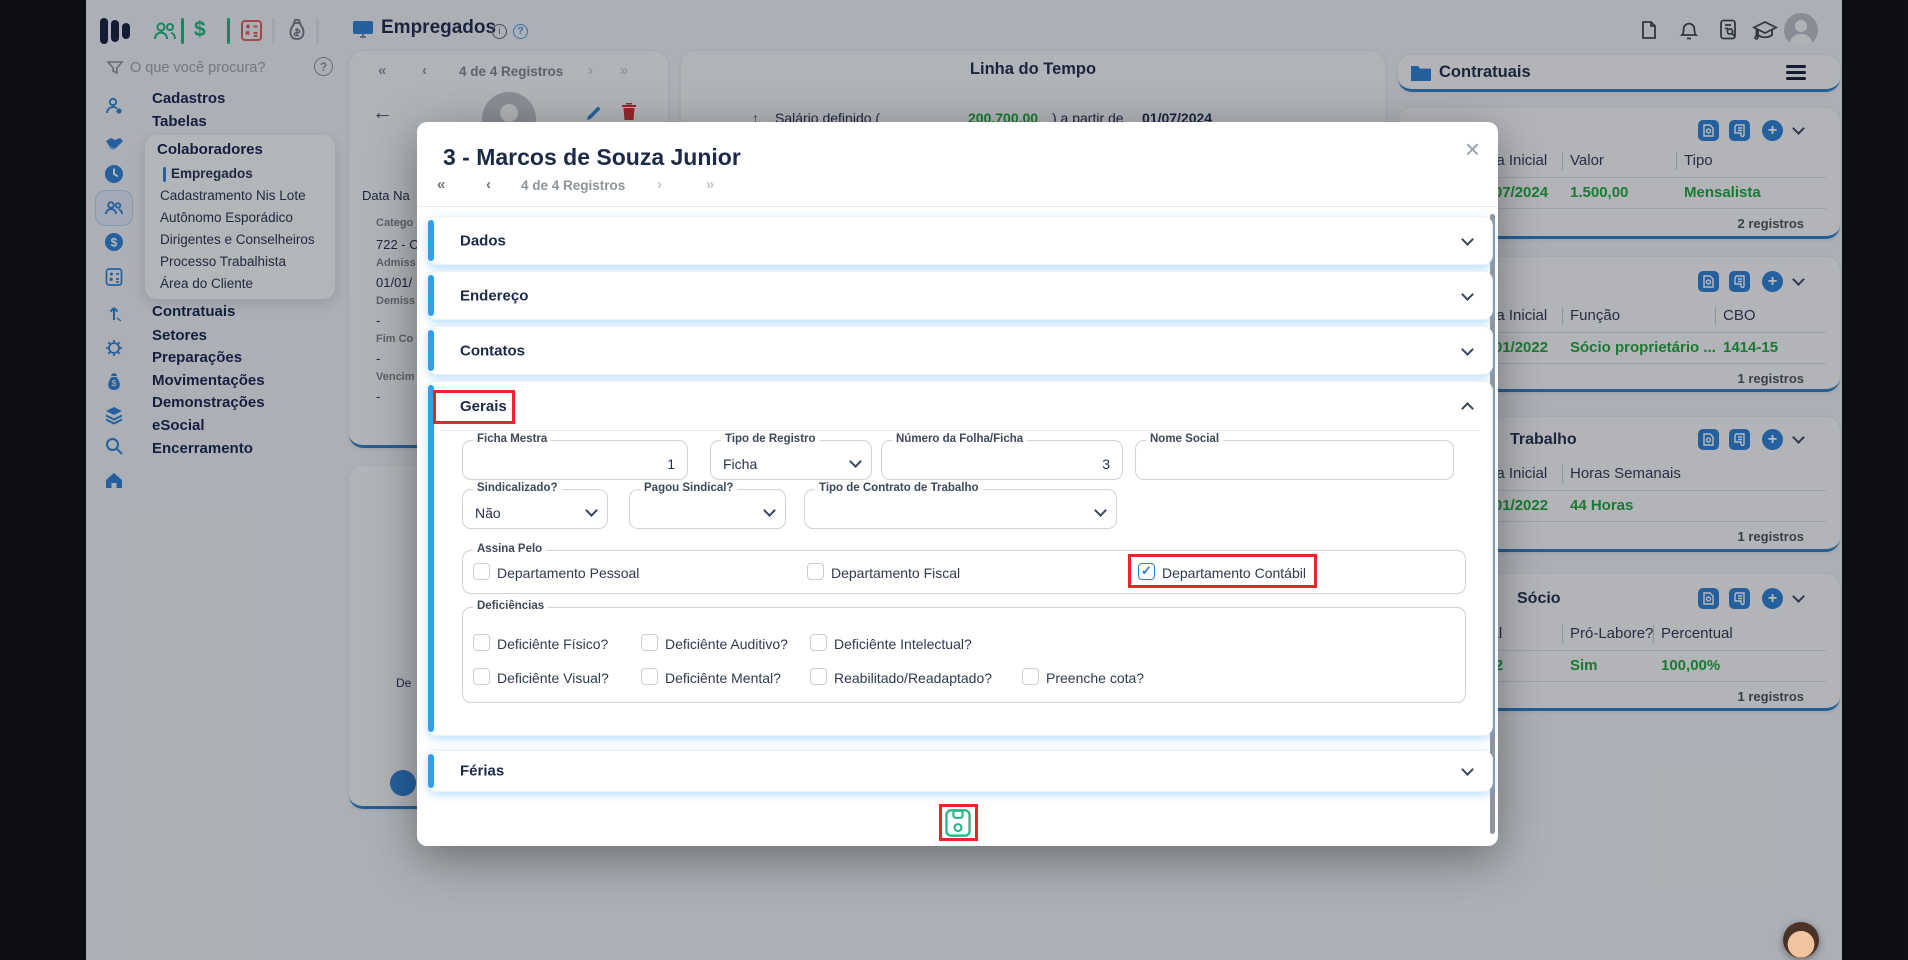 The height and width of the screenshot is (960, 1908). Describe the element at coordinates (1030, 676) in the screenshot. I see `checkbox-preenche-cota` at that location.